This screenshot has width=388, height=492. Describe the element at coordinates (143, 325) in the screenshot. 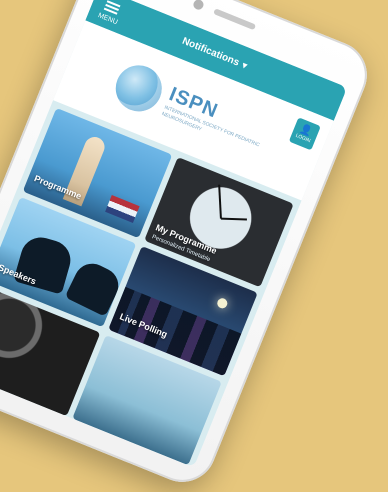

I see `tile-label: Live Polling` at that location.